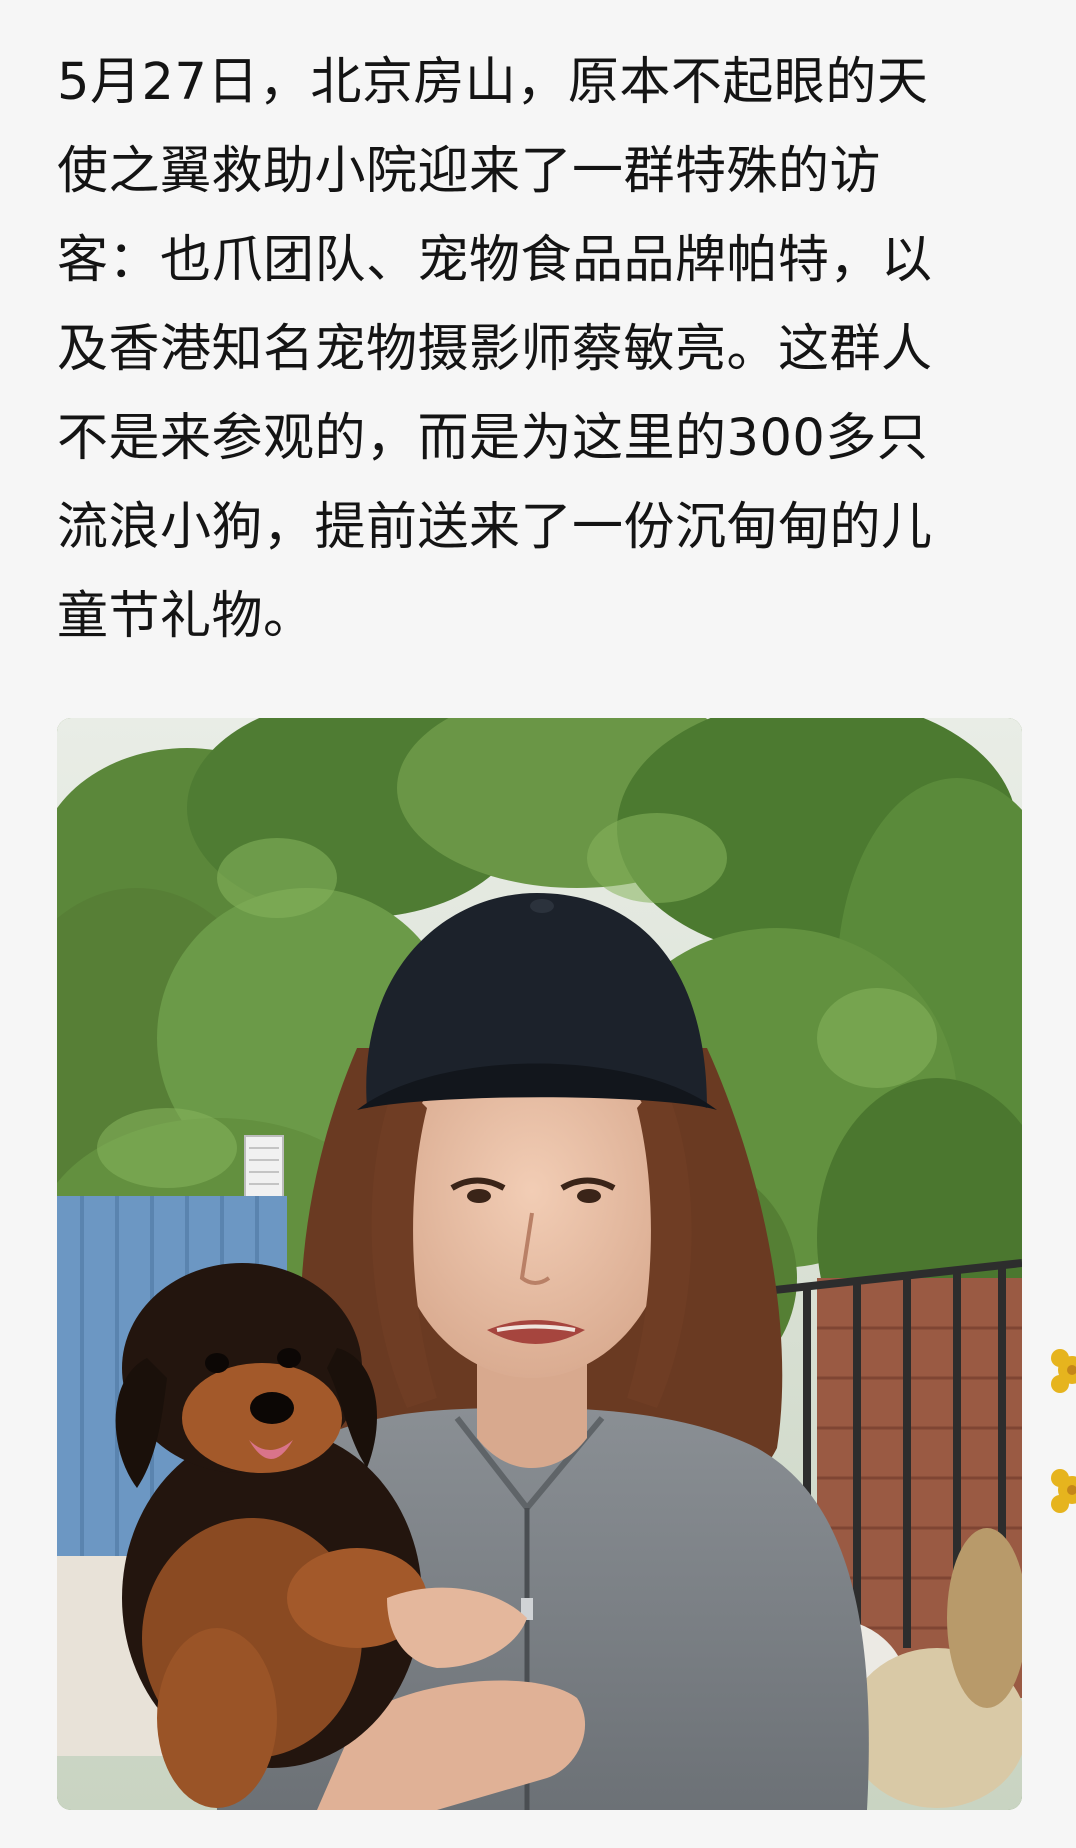 This screenshot has width=1076, height=1848. Describe the element at coordinates (264, 1167) in the screenshot. I see `vent-box` at that location.